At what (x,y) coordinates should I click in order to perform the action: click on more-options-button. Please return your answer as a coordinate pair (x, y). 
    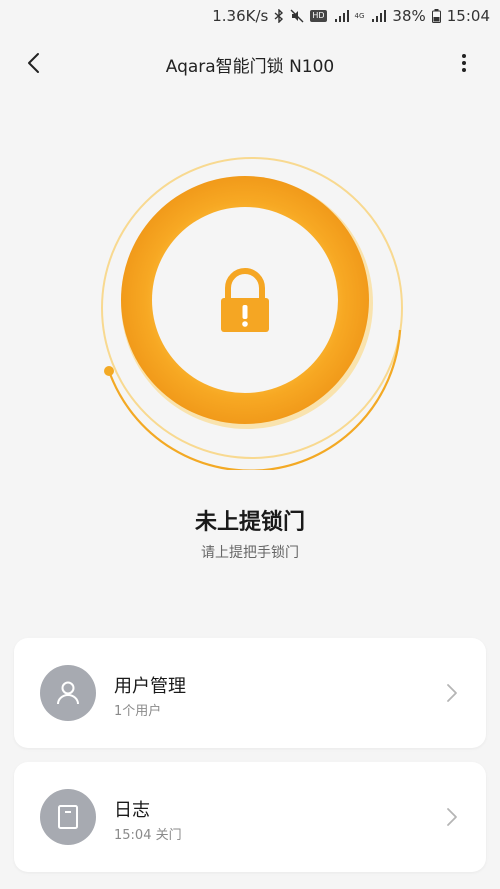
    Looking at the image, I should click on (464, 63).